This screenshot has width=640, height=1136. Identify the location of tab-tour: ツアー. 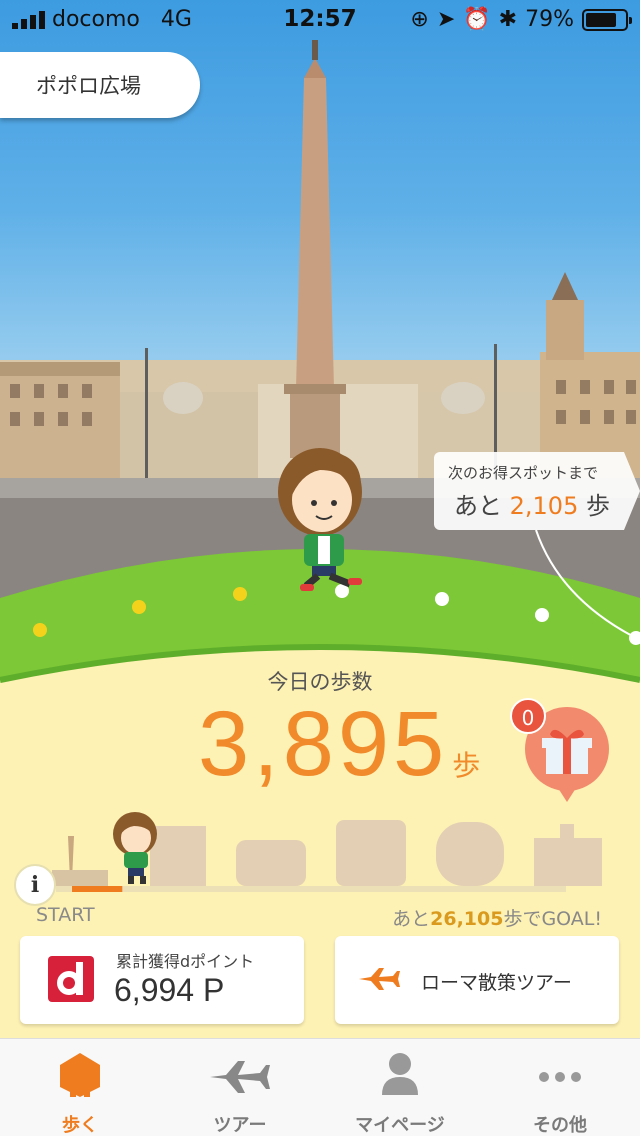
(240, 1087).